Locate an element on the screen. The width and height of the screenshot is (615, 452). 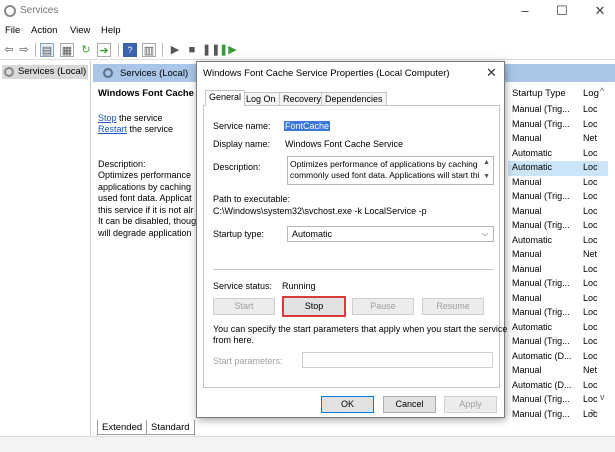
vertical-scrollbar: ^ v is located at coordinates (605, 245).